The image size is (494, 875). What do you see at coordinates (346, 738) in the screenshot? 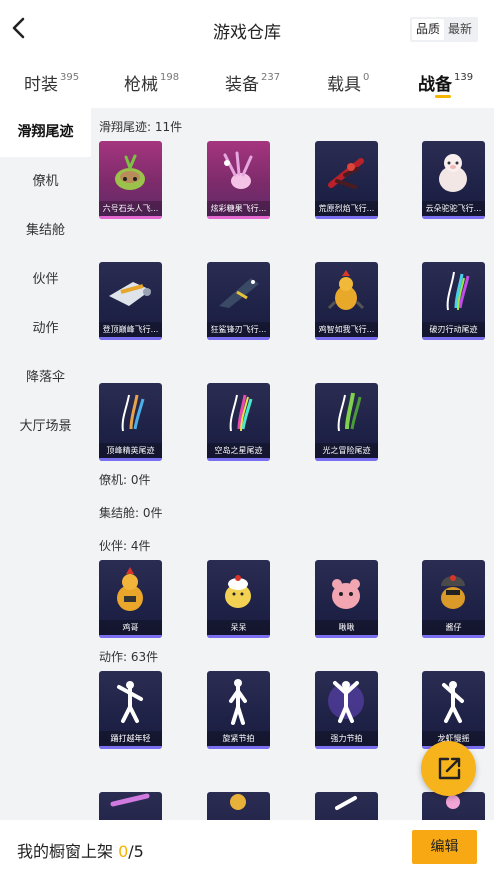
I see `item-name: 强力节拍` at bounding box center [346, 738].